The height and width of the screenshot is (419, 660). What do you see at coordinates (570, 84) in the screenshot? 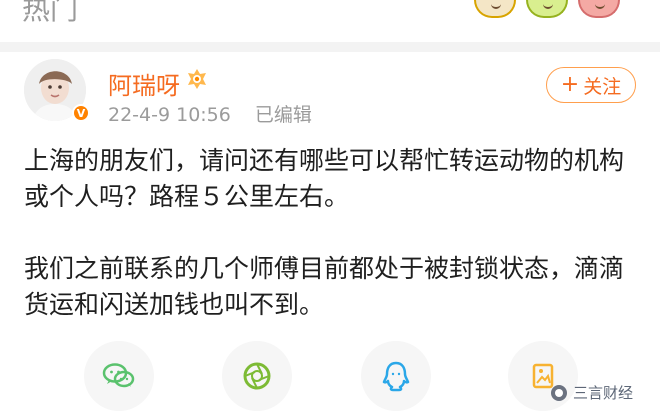
I see `plus-icon: +` at bounding box center [570, 84].